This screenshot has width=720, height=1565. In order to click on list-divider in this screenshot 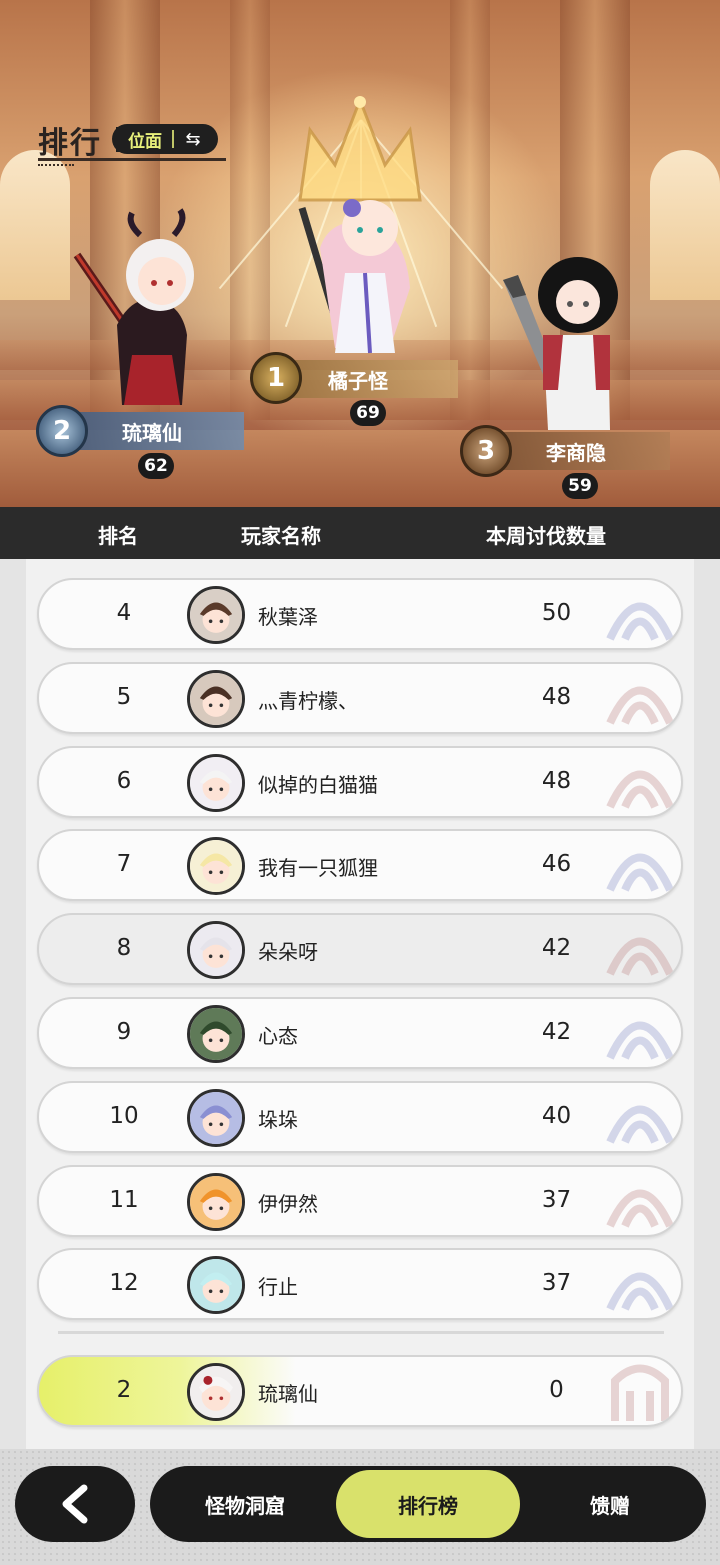, I will do `click(361, 1332)`.